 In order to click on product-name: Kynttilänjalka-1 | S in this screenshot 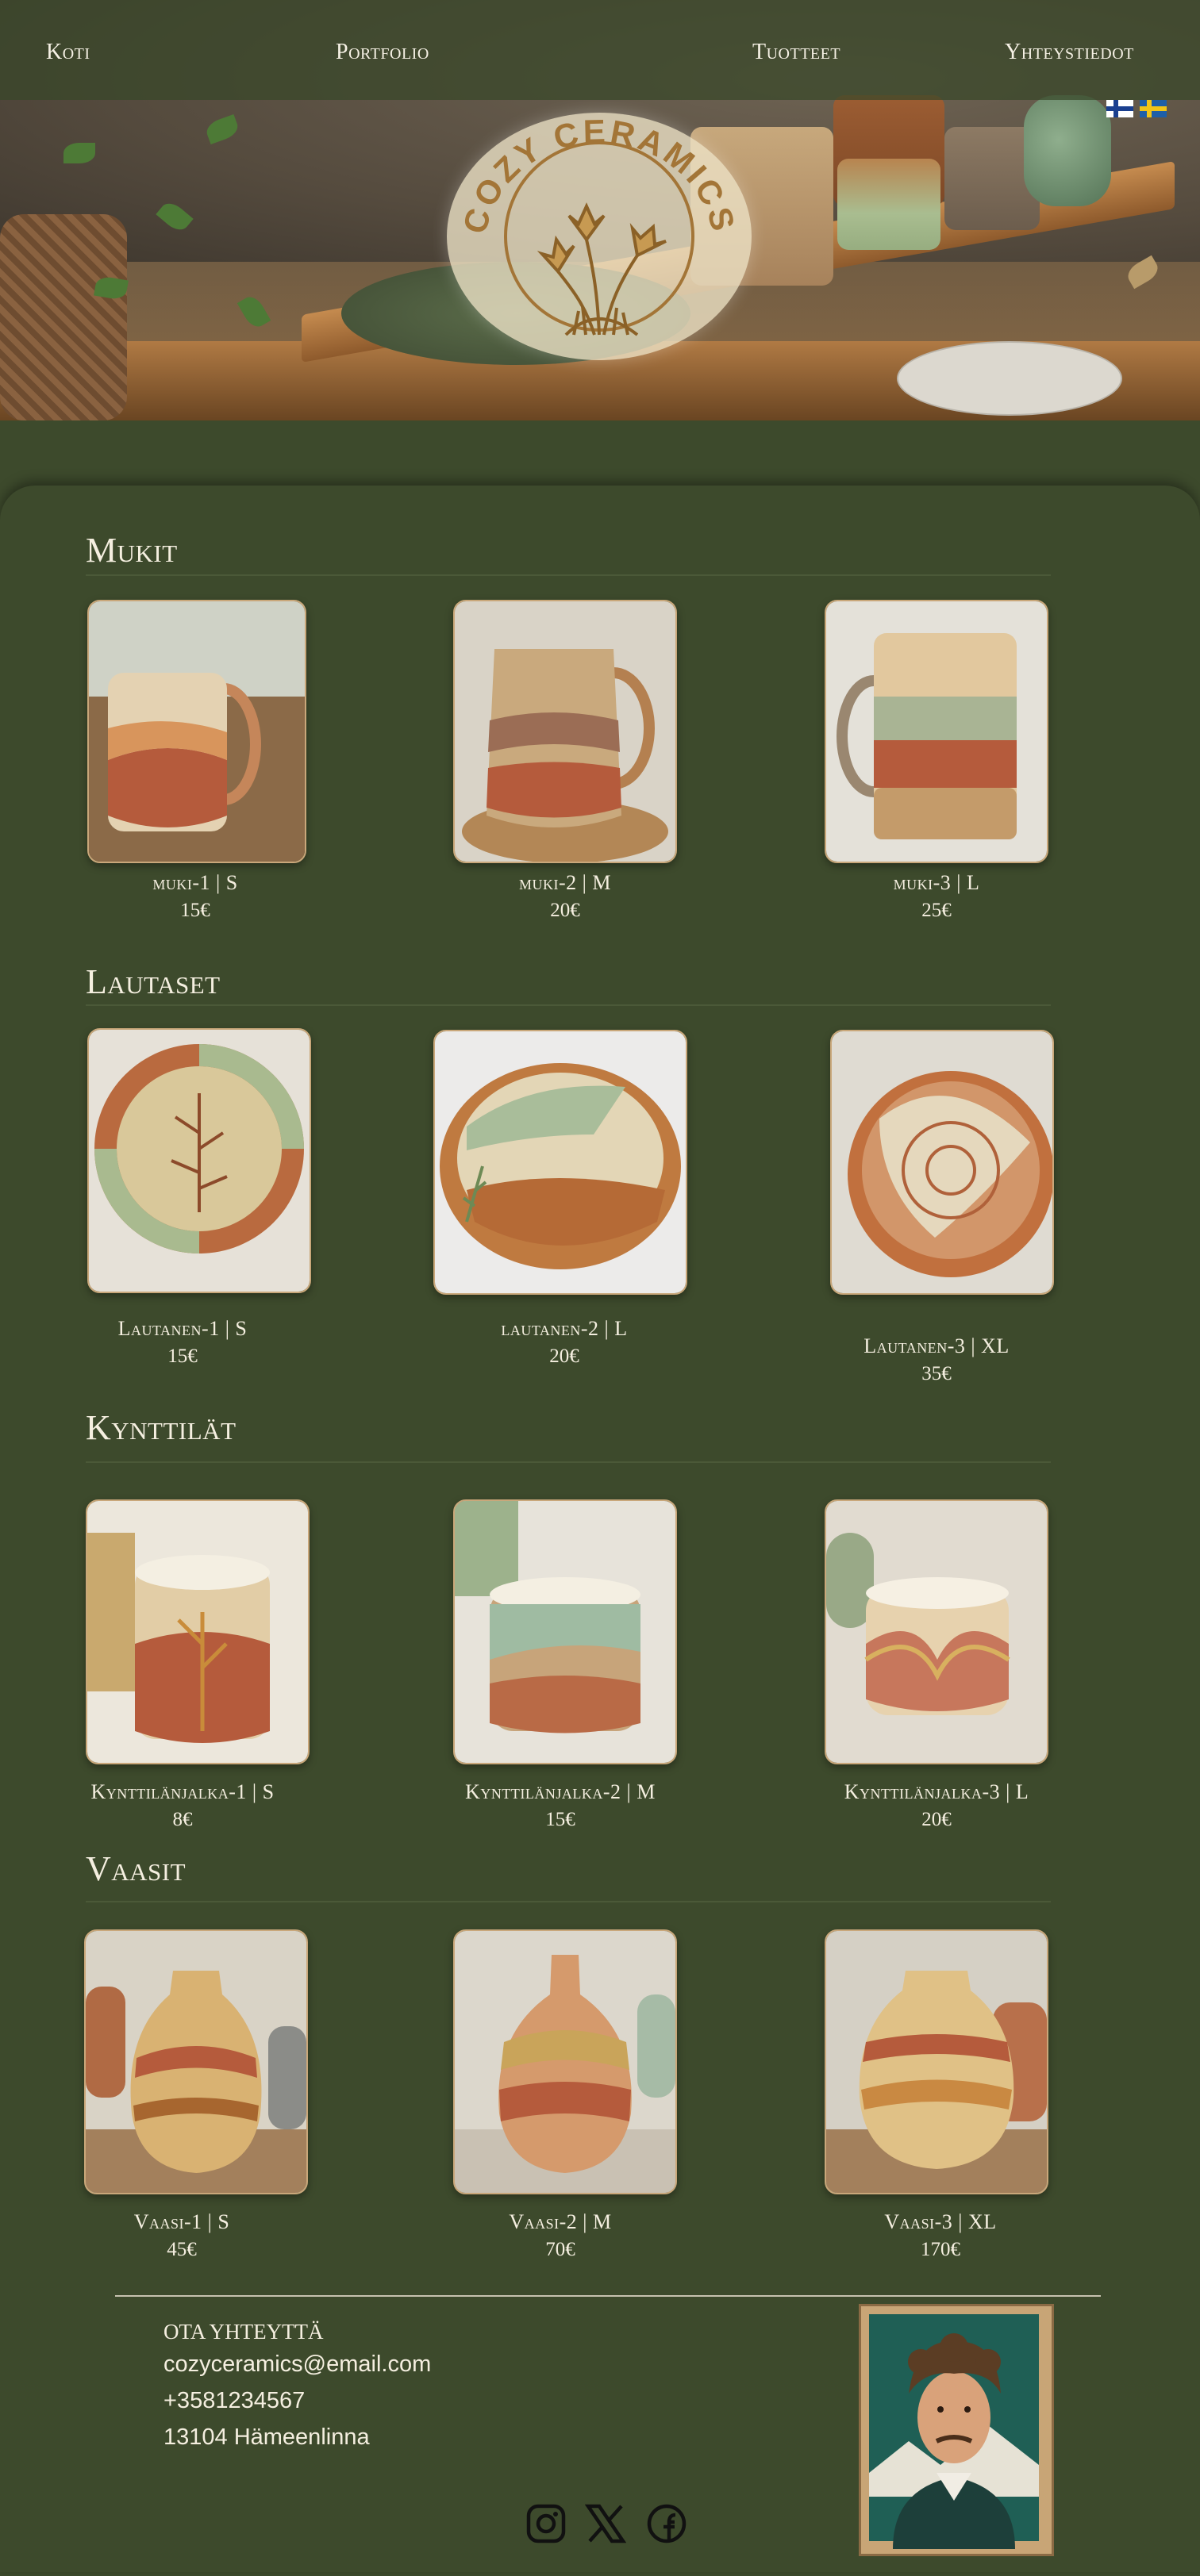, I will do `click(182, 1791)`.